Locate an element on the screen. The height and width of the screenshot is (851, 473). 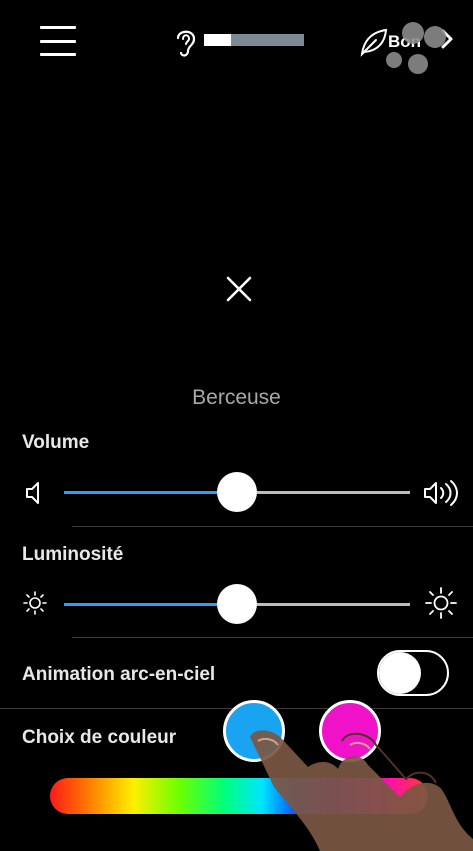
volume-slider-fill is located at coordinates (150, 492).